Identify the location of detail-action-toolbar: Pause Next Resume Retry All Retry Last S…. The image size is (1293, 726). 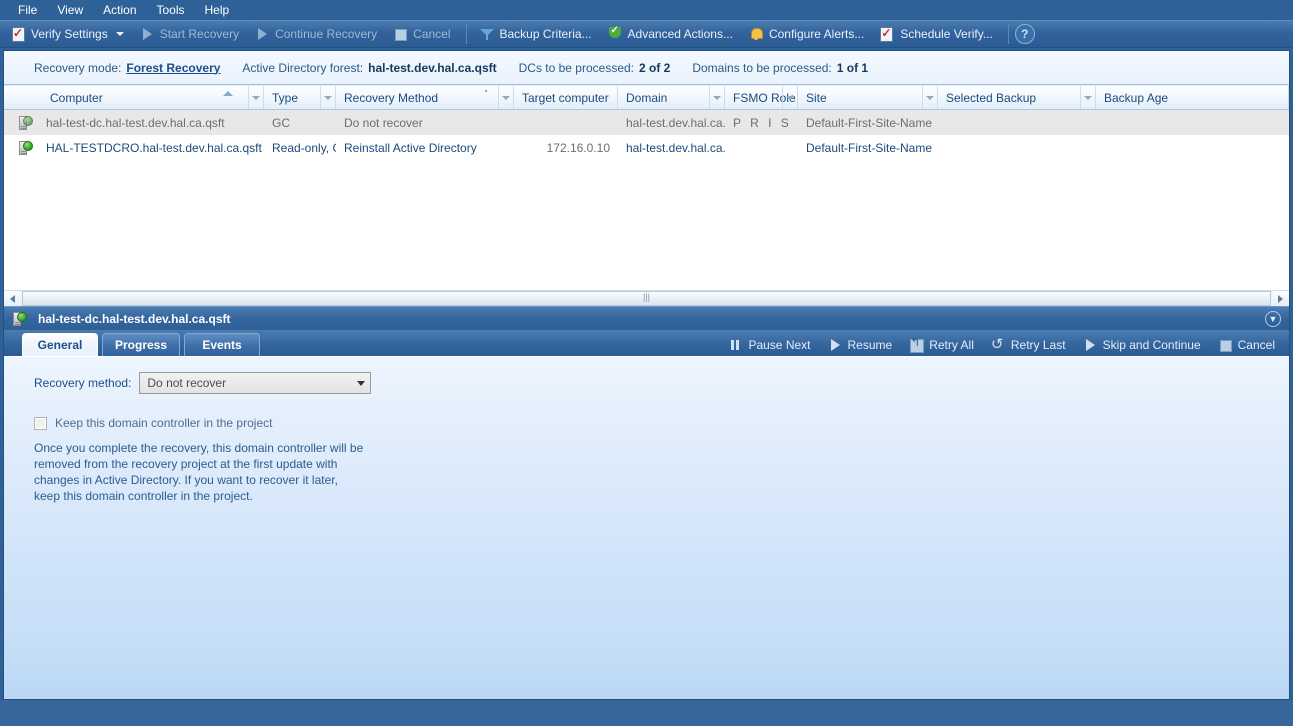
(1001, 345).